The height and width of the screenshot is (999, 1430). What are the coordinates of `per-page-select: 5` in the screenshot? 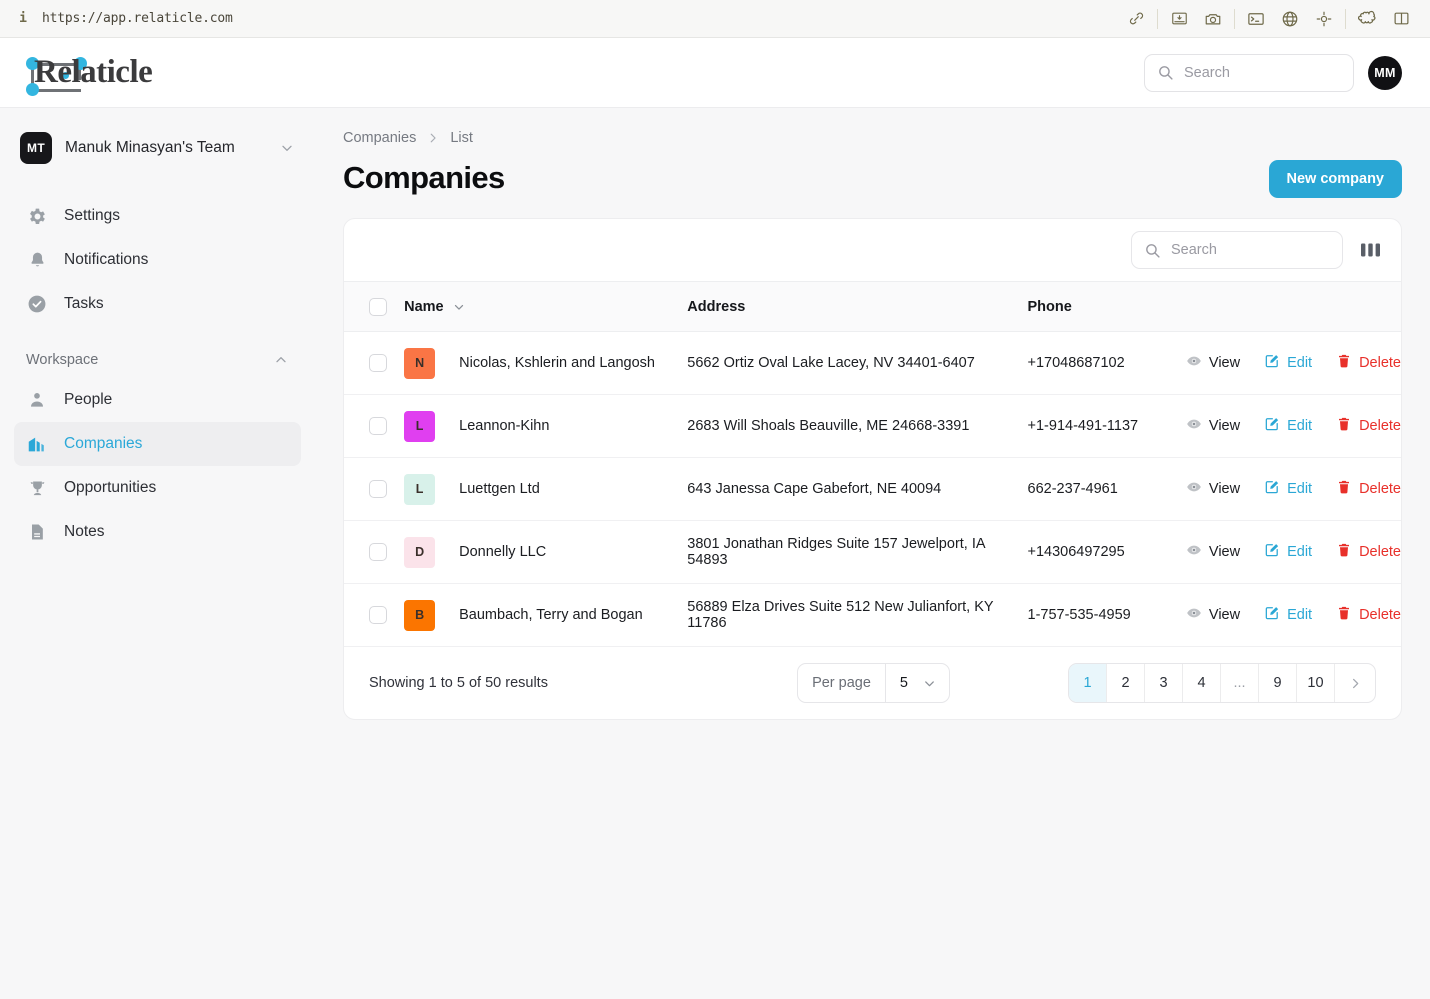 It's located at (916, 683).